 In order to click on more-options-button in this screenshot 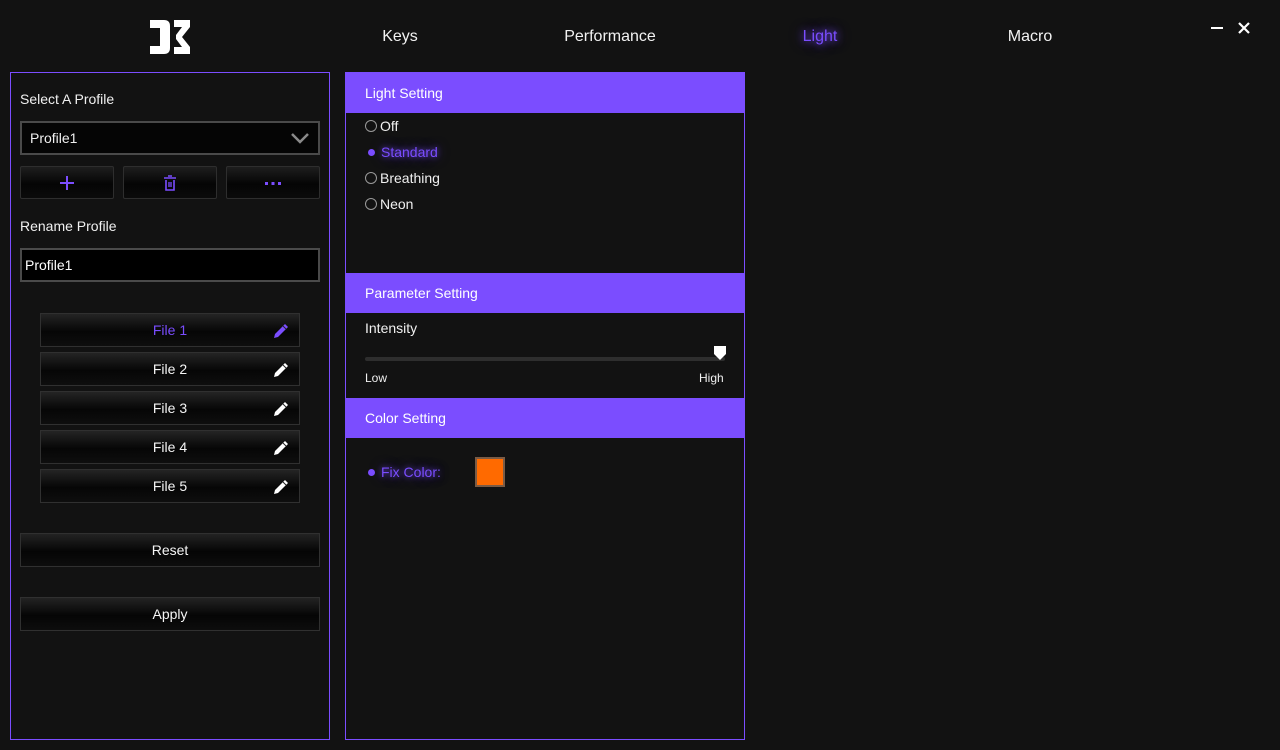, I will do `click(273, 182)`.